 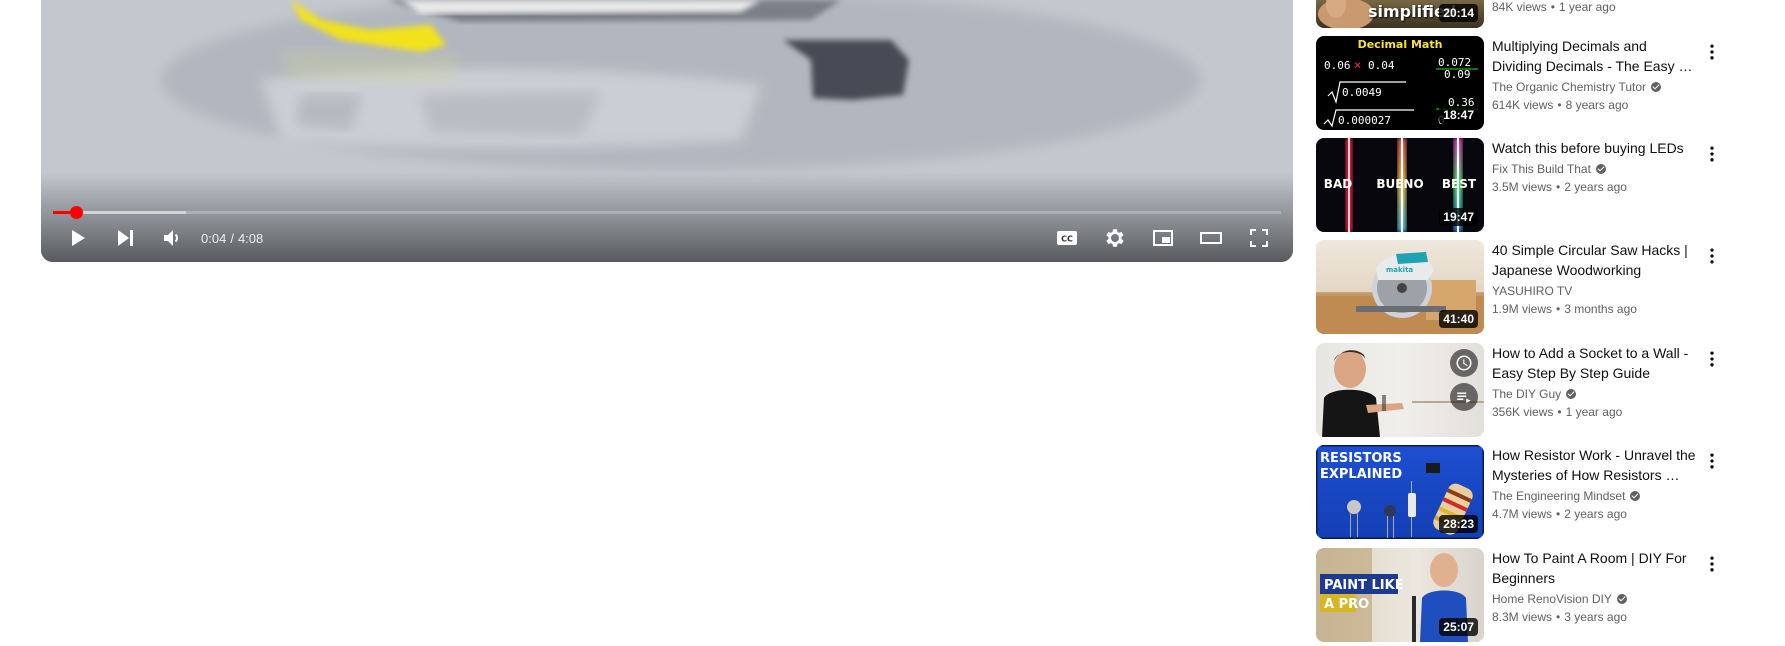 I want to click on add-to-queue-icon, so click(x=1464, y=397).